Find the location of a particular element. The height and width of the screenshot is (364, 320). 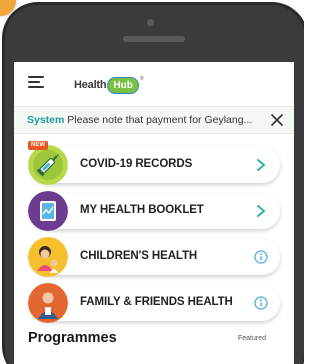

logo-registered-mark: ® is located at coordinates (141, 79).